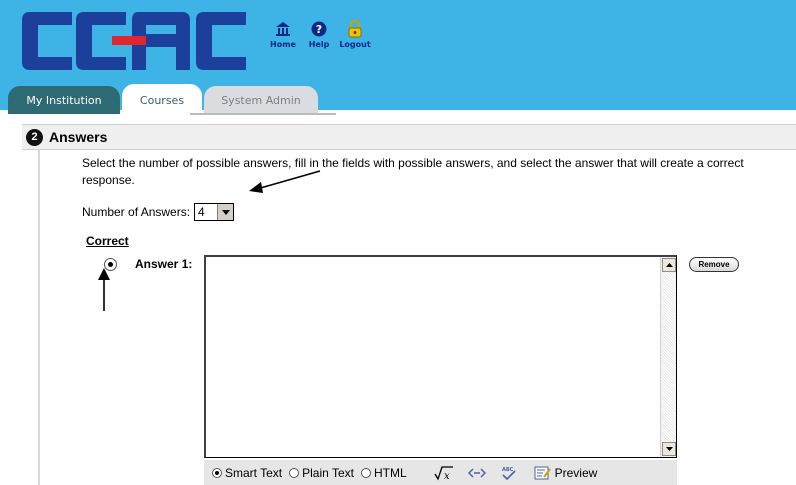 This screenshot has width=796, height=485. I want to click on annotation-arrows, so click(209, 240).